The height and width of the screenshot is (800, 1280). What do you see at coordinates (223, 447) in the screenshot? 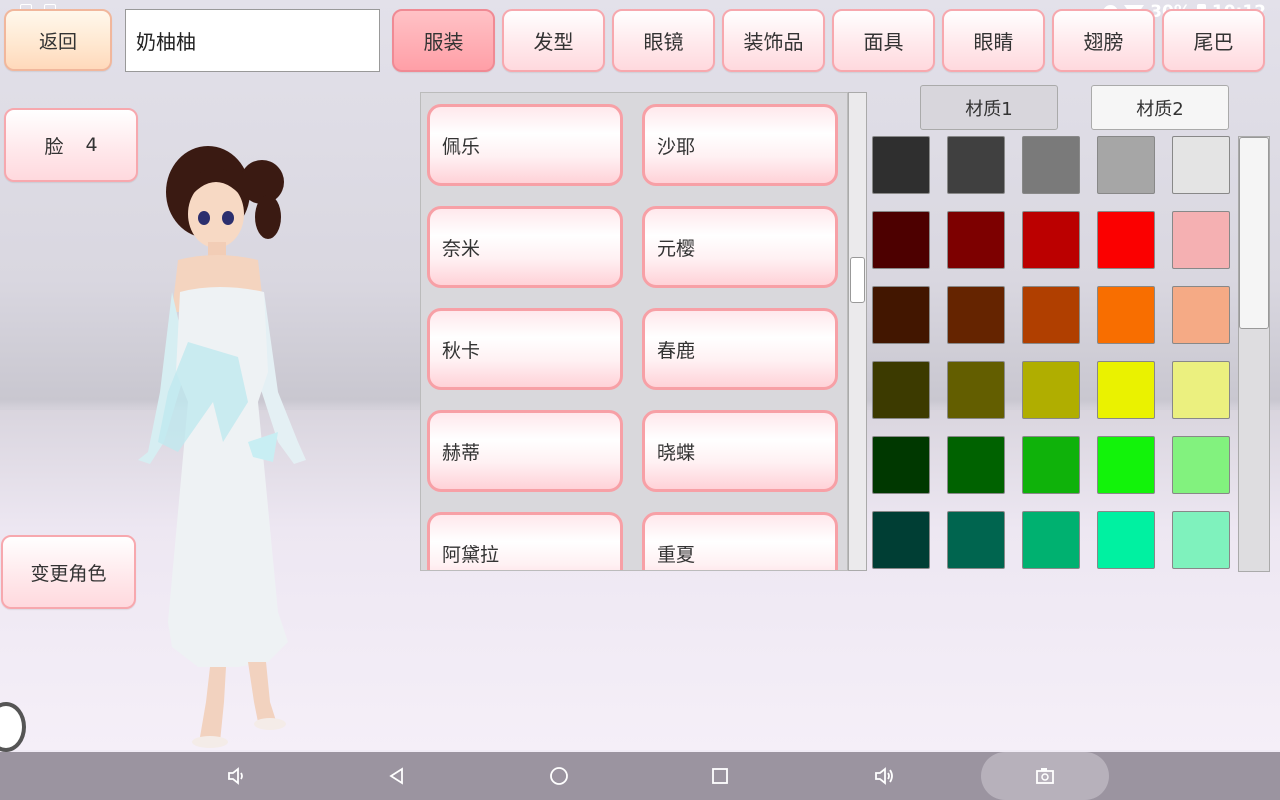
I see `character-model` at bounding box center [223, 447].